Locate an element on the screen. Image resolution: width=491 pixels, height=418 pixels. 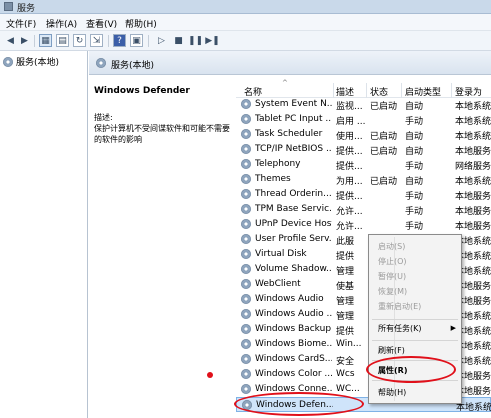
cell-name: Telephony is located at coordinates (278, 164).